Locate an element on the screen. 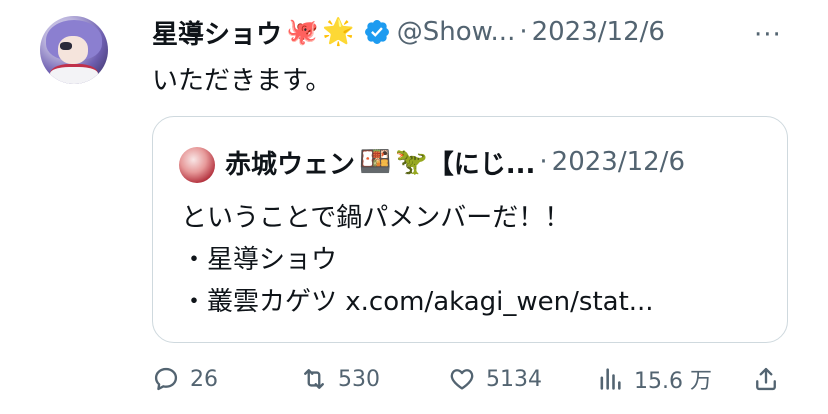 This screenshot has width=828, height=414. tweet-date: 2023/12/6 is located at coordinates (598, 32).